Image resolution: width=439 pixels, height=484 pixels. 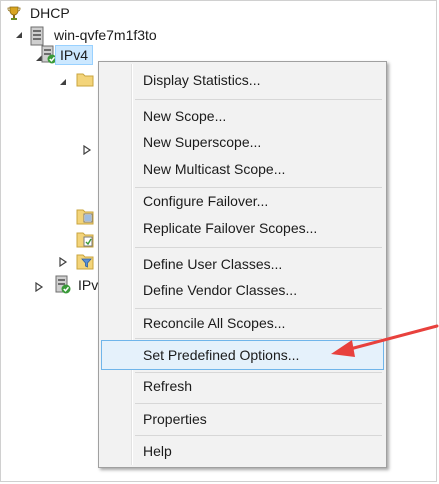 I want to click on ipv6-server-check-icon, so click(x=63, y=284).